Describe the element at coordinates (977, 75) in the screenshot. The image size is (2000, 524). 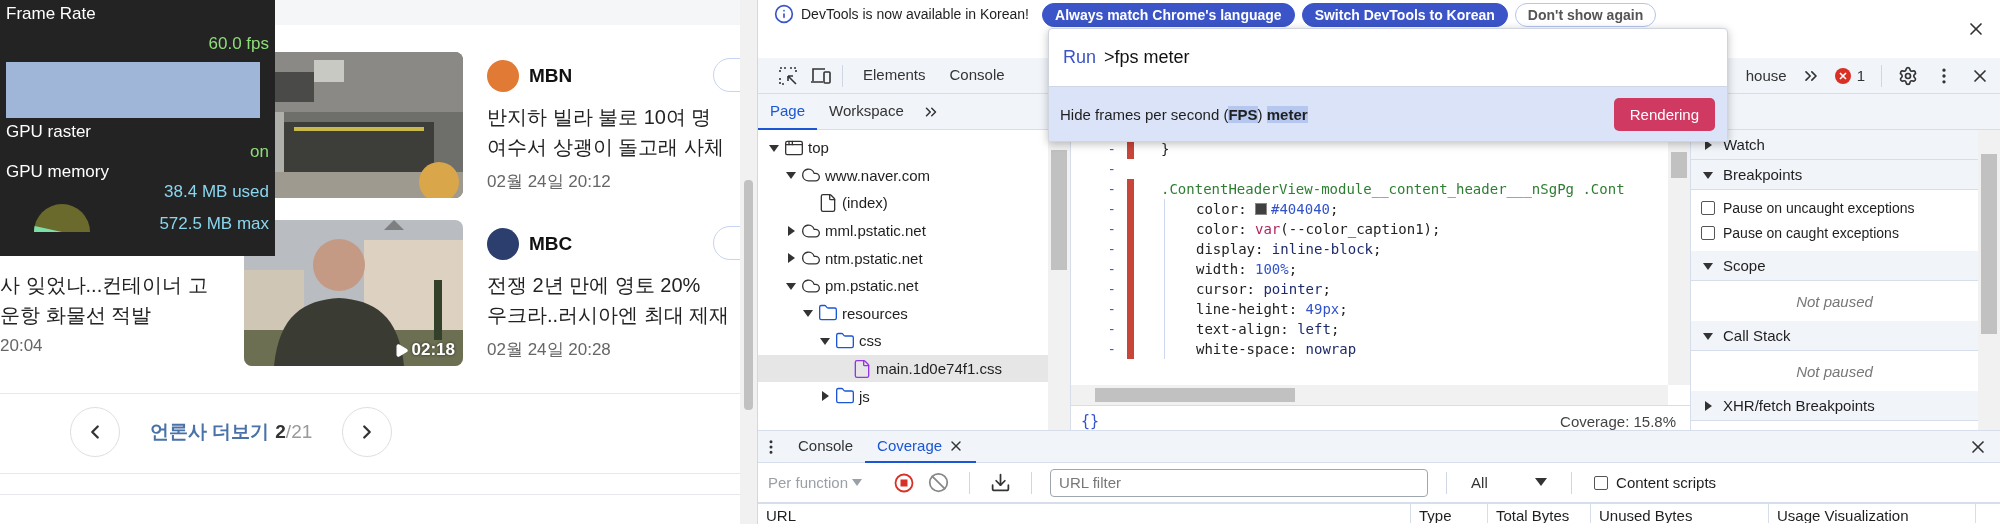
I see `panel-tab: Console` at that location.